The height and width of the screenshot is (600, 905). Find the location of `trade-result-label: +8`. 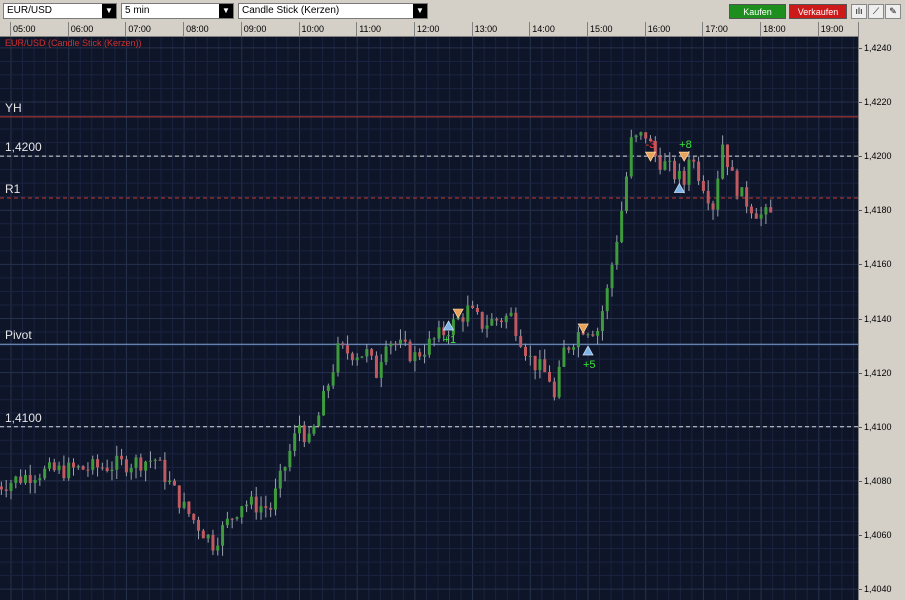

trade-result-label: +8 is located at coordinates (685, 145).